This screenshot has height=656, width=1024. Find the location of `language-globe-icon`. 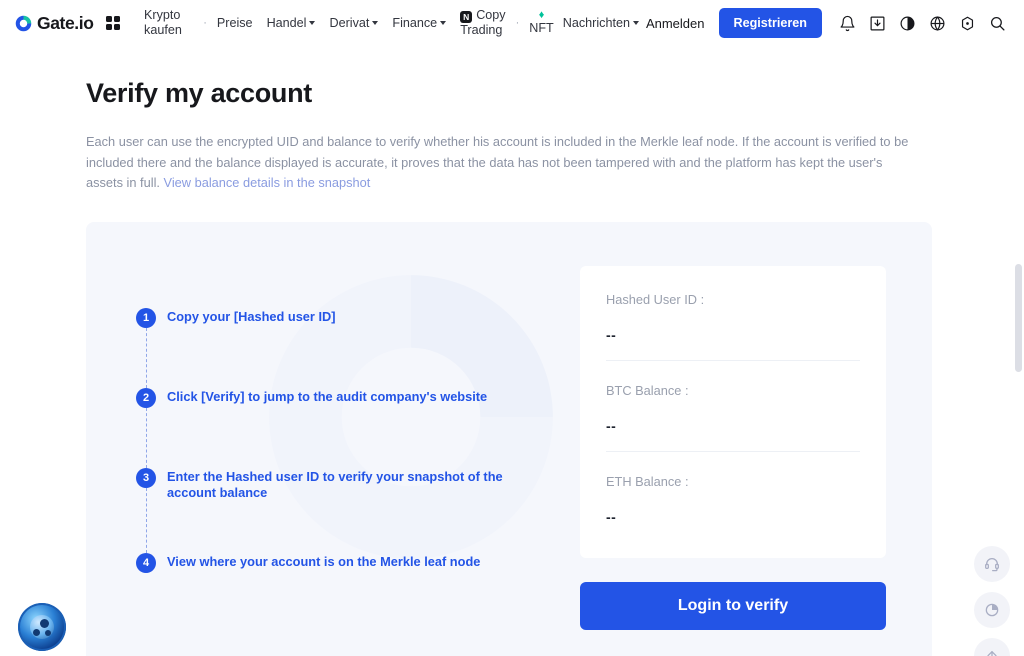

language-globe-icon is located at coordinates (937, 23).